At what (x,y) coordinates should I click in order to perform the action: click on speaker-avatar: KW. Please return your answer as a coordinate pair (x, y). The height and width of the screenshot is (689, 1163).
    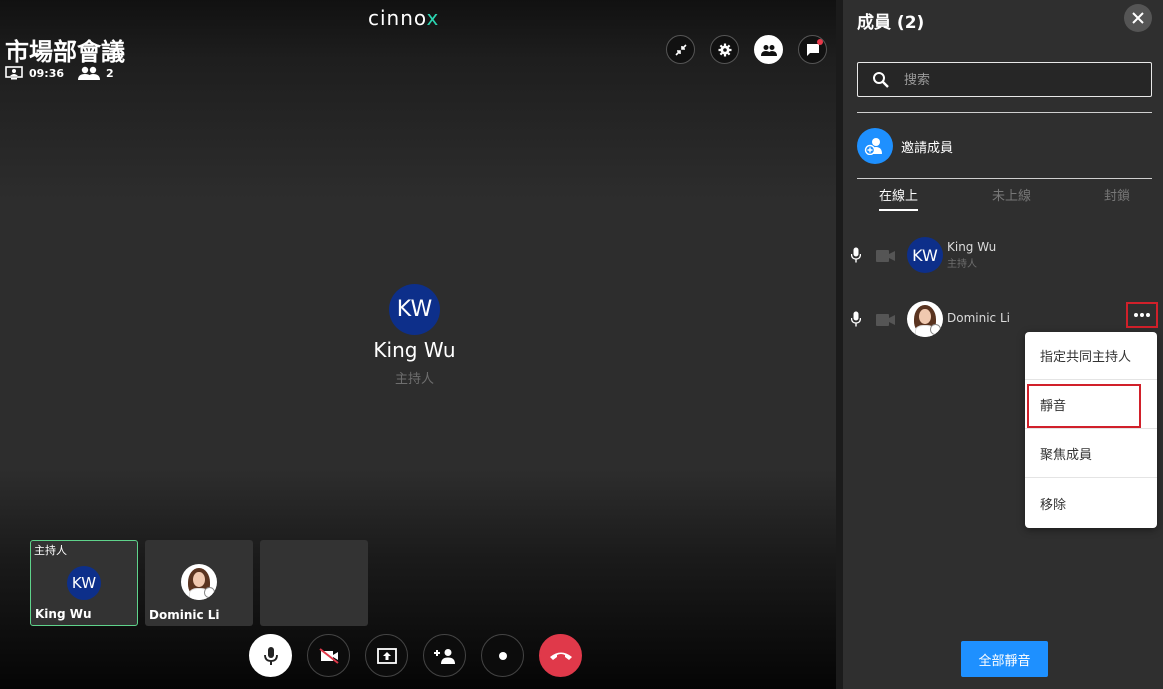
    Looking at the image, I should click on (414, 309).